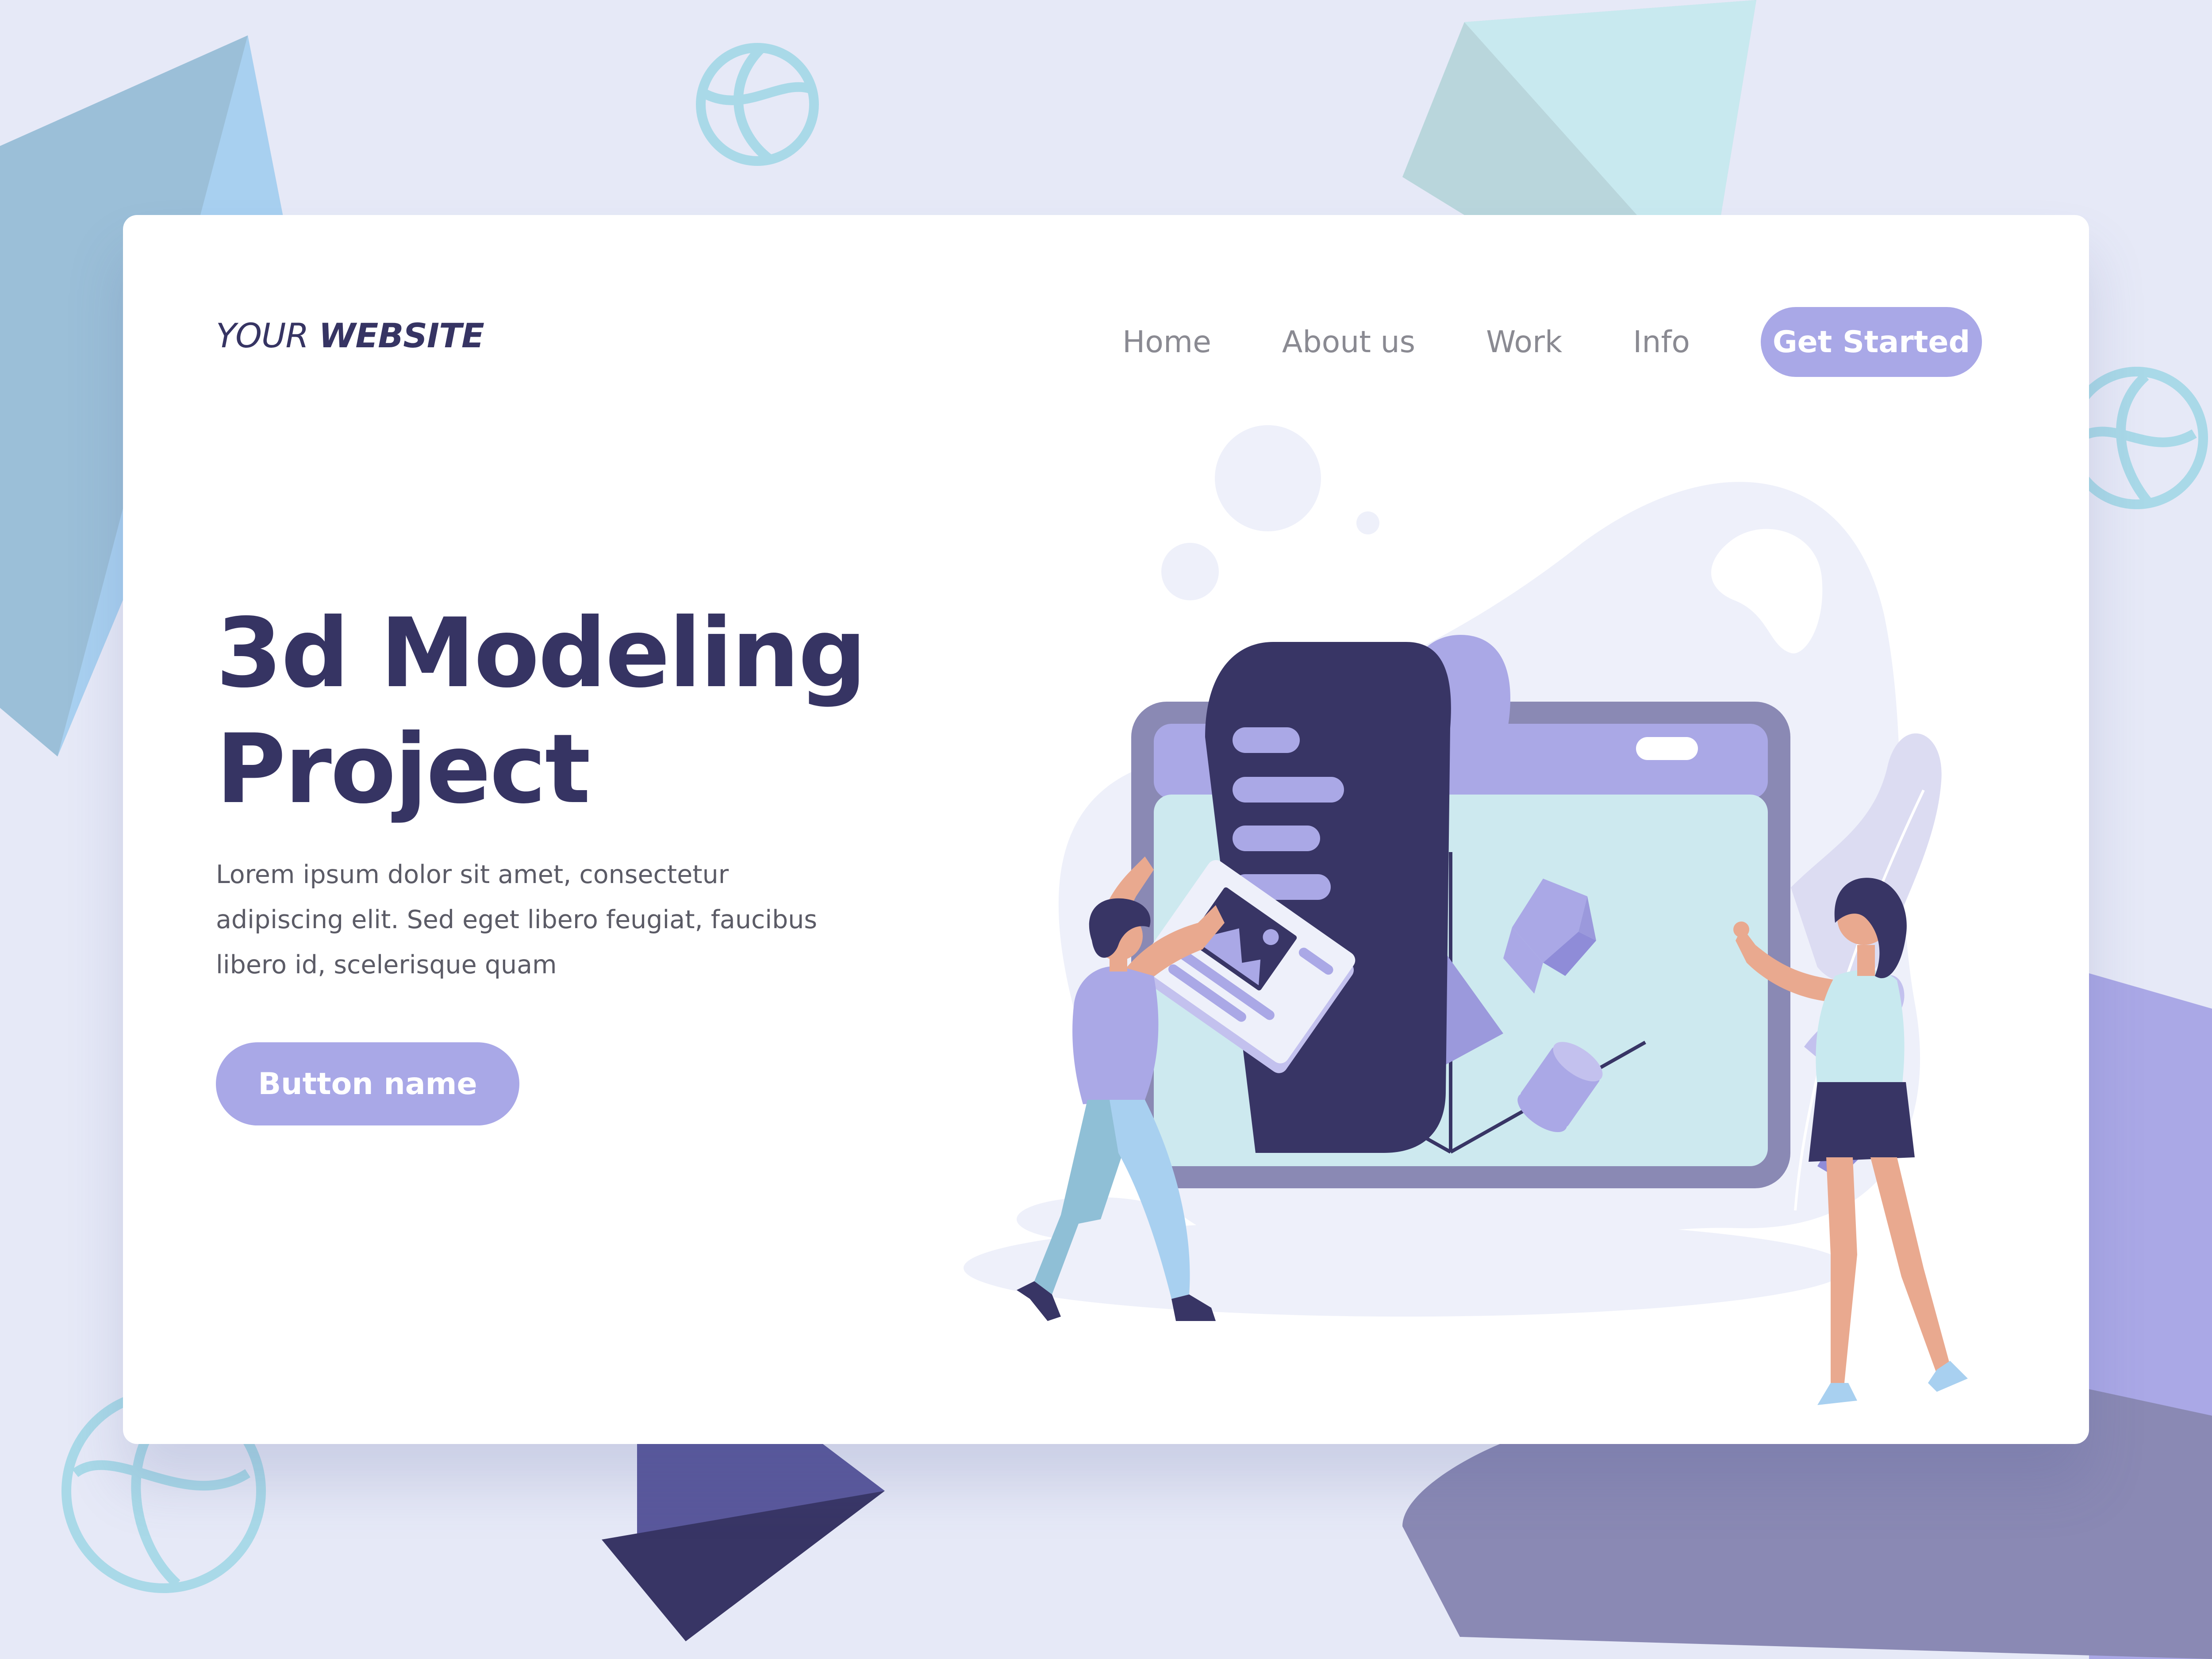 The image size is (2212, 1659). Describe the element at coordinates (1268, 478) in the screenshot. I see `bubble-large` at that location.